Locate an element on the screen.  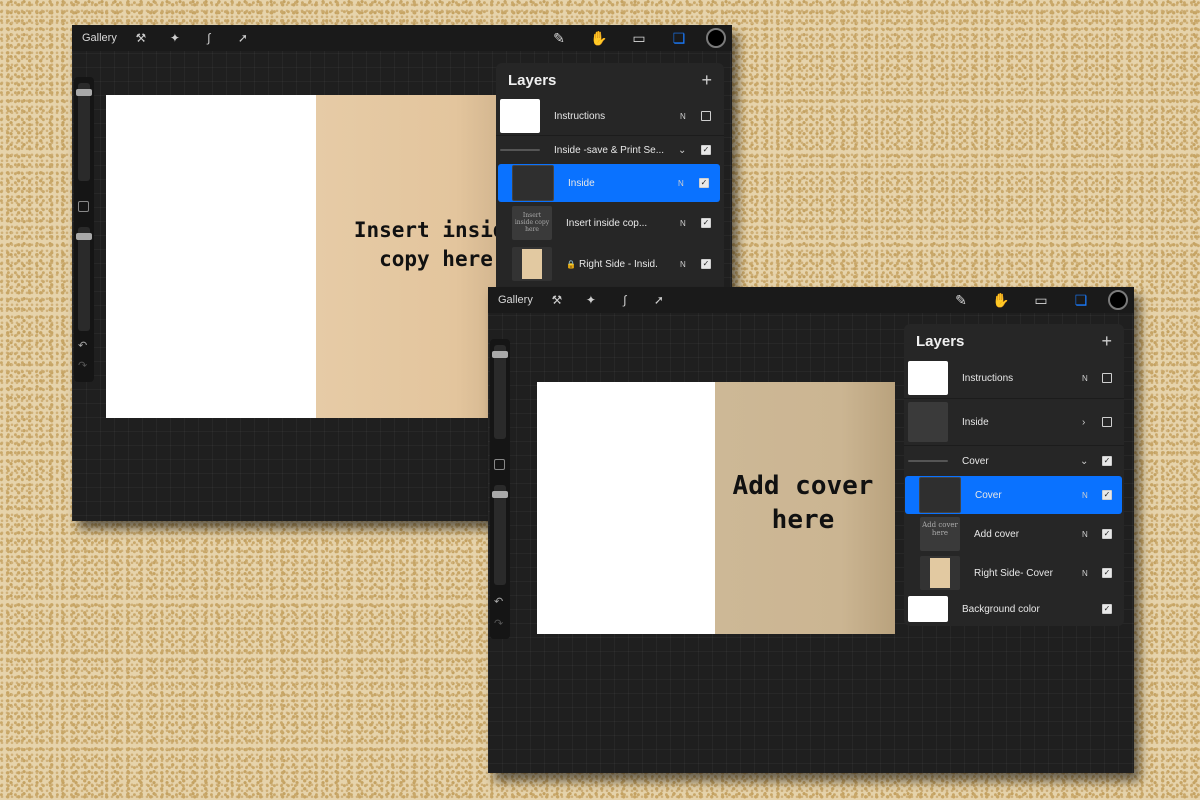
background-color-swatch is located at coordinates (928, 609).